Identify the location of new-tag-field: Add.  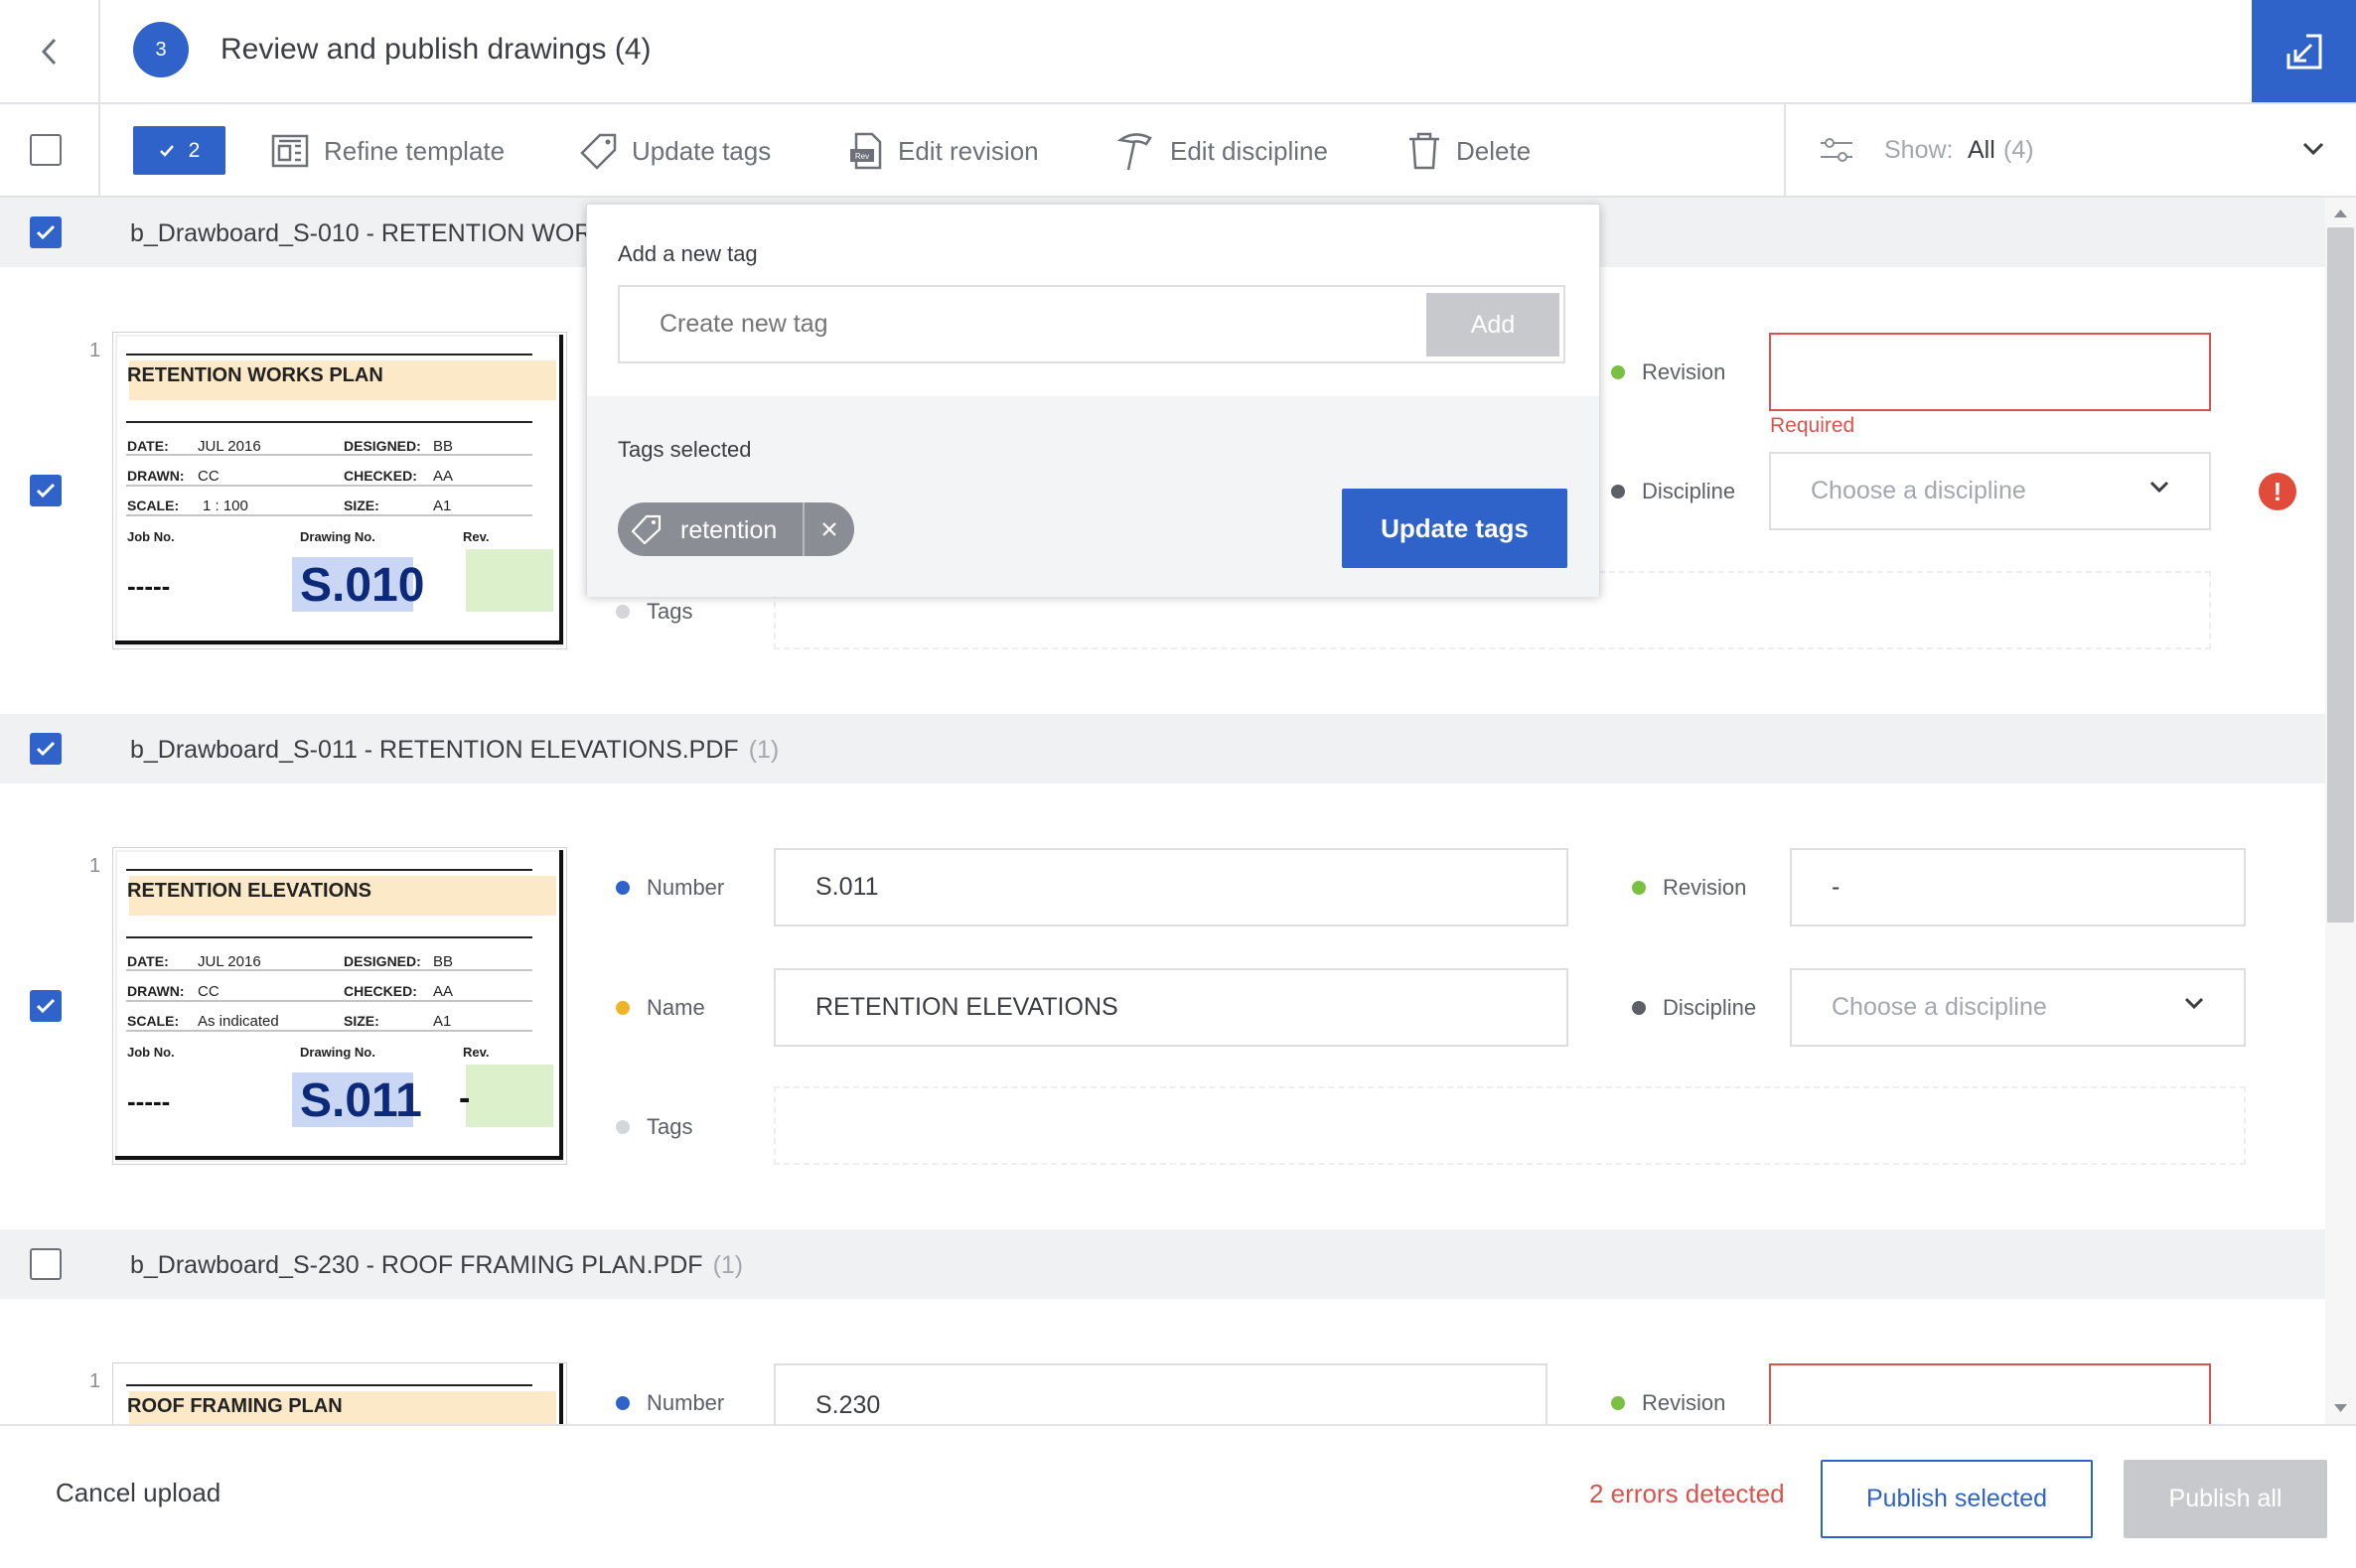
(1091, 324).